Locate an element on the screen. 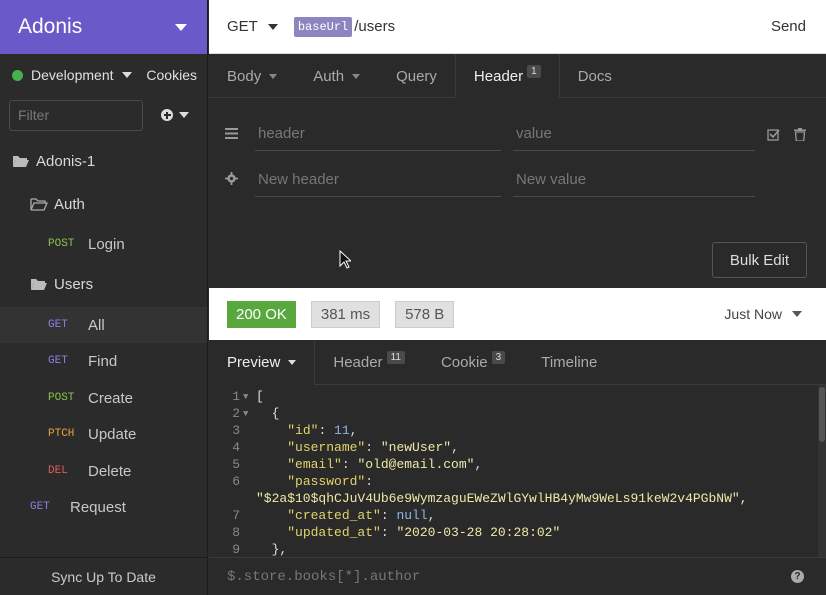 The image size is (826, 595). sidebar-item-label: Update is located at coordinates (112, 434).